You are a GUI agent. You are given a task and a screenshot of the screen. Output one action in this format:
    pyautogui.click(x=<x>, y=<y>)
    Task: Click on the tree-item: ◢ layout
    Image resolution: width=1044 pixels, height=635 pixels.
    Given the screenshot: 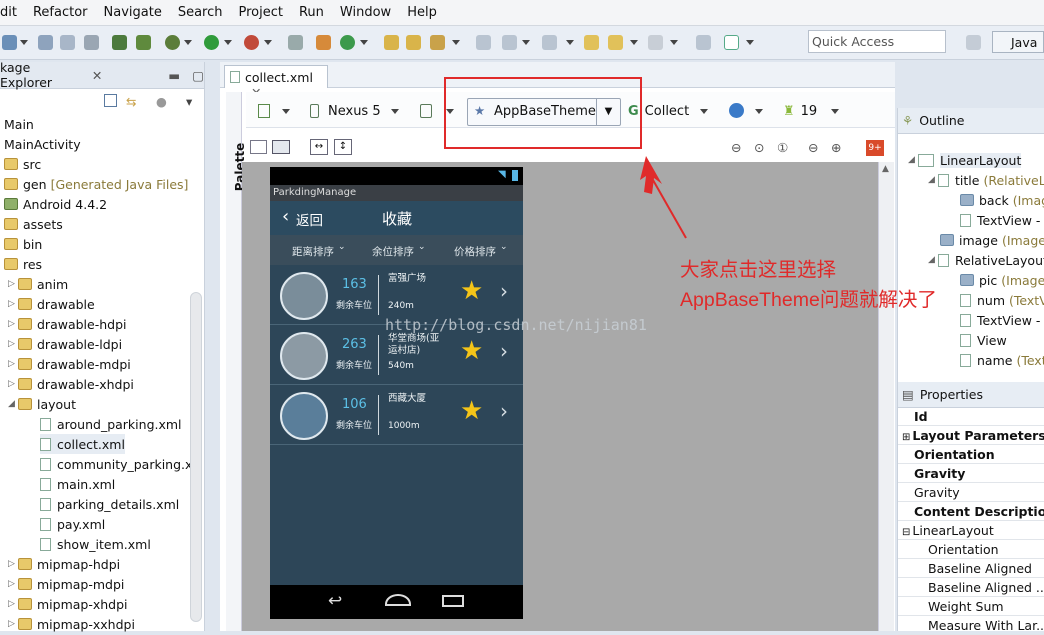 What is the action you would take?
    pyautogui.click(x=42, y=404)
    